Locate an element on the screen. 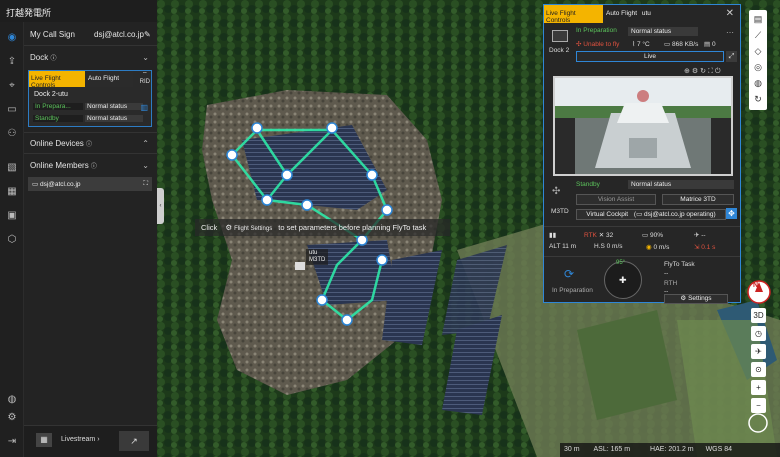 The width and height of the screenshot is (780, 457). livestream-label: Livestream is located at coordinates (78, 439).